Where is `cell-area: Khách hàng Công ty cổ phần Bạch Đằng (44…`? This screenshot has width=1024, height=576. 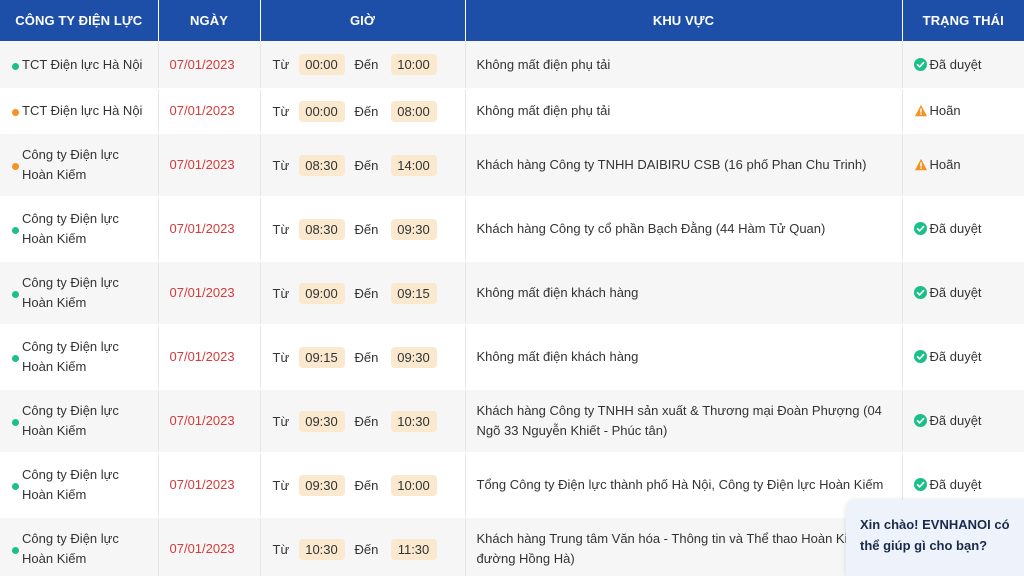 cell-area: Khách hàng Công ty cổ phần Bạch Đằng (44… is located at coordinates (684, 229).